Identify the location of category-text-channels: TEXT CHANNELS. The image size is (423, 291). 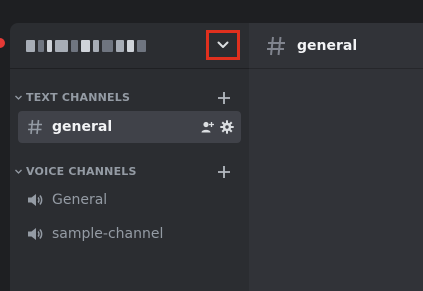
(129, 98).